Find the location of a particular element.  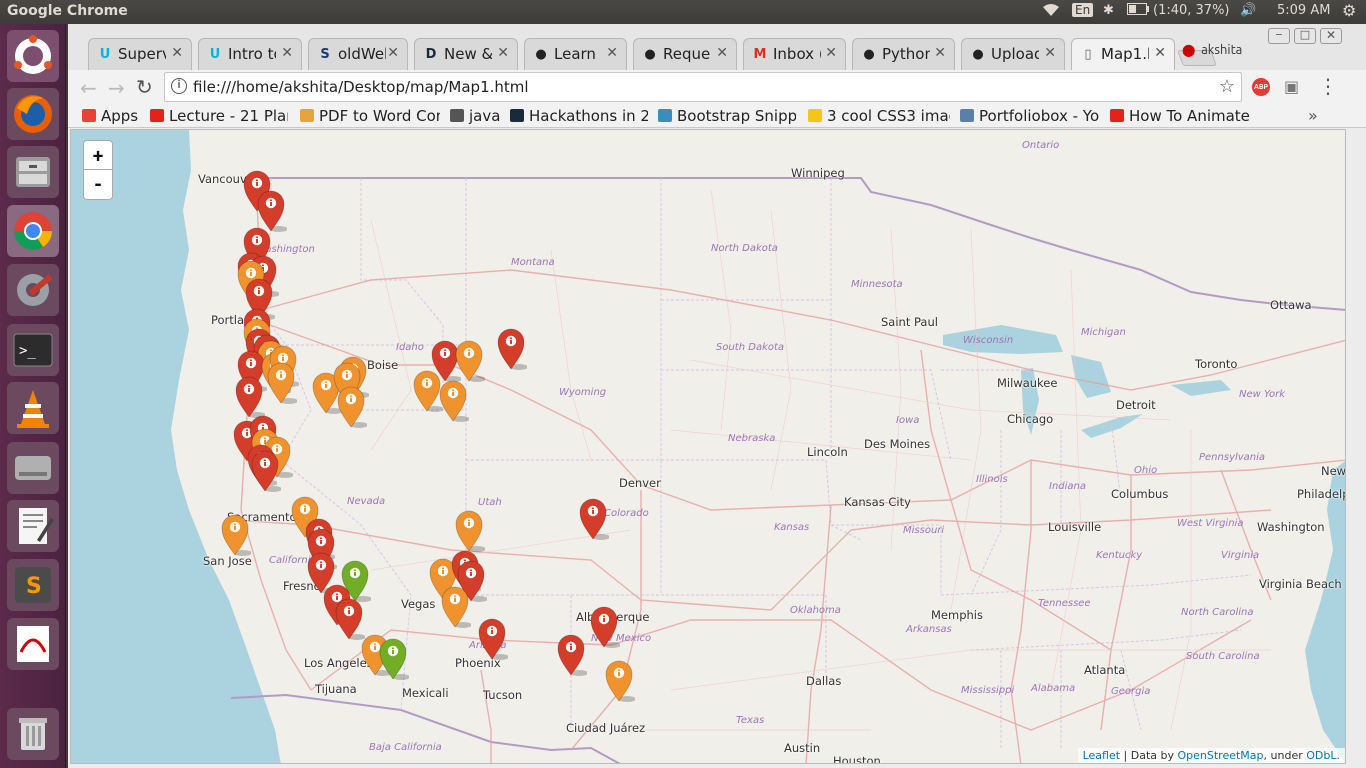

lake-ontario is located at coordinates (1201, 388).